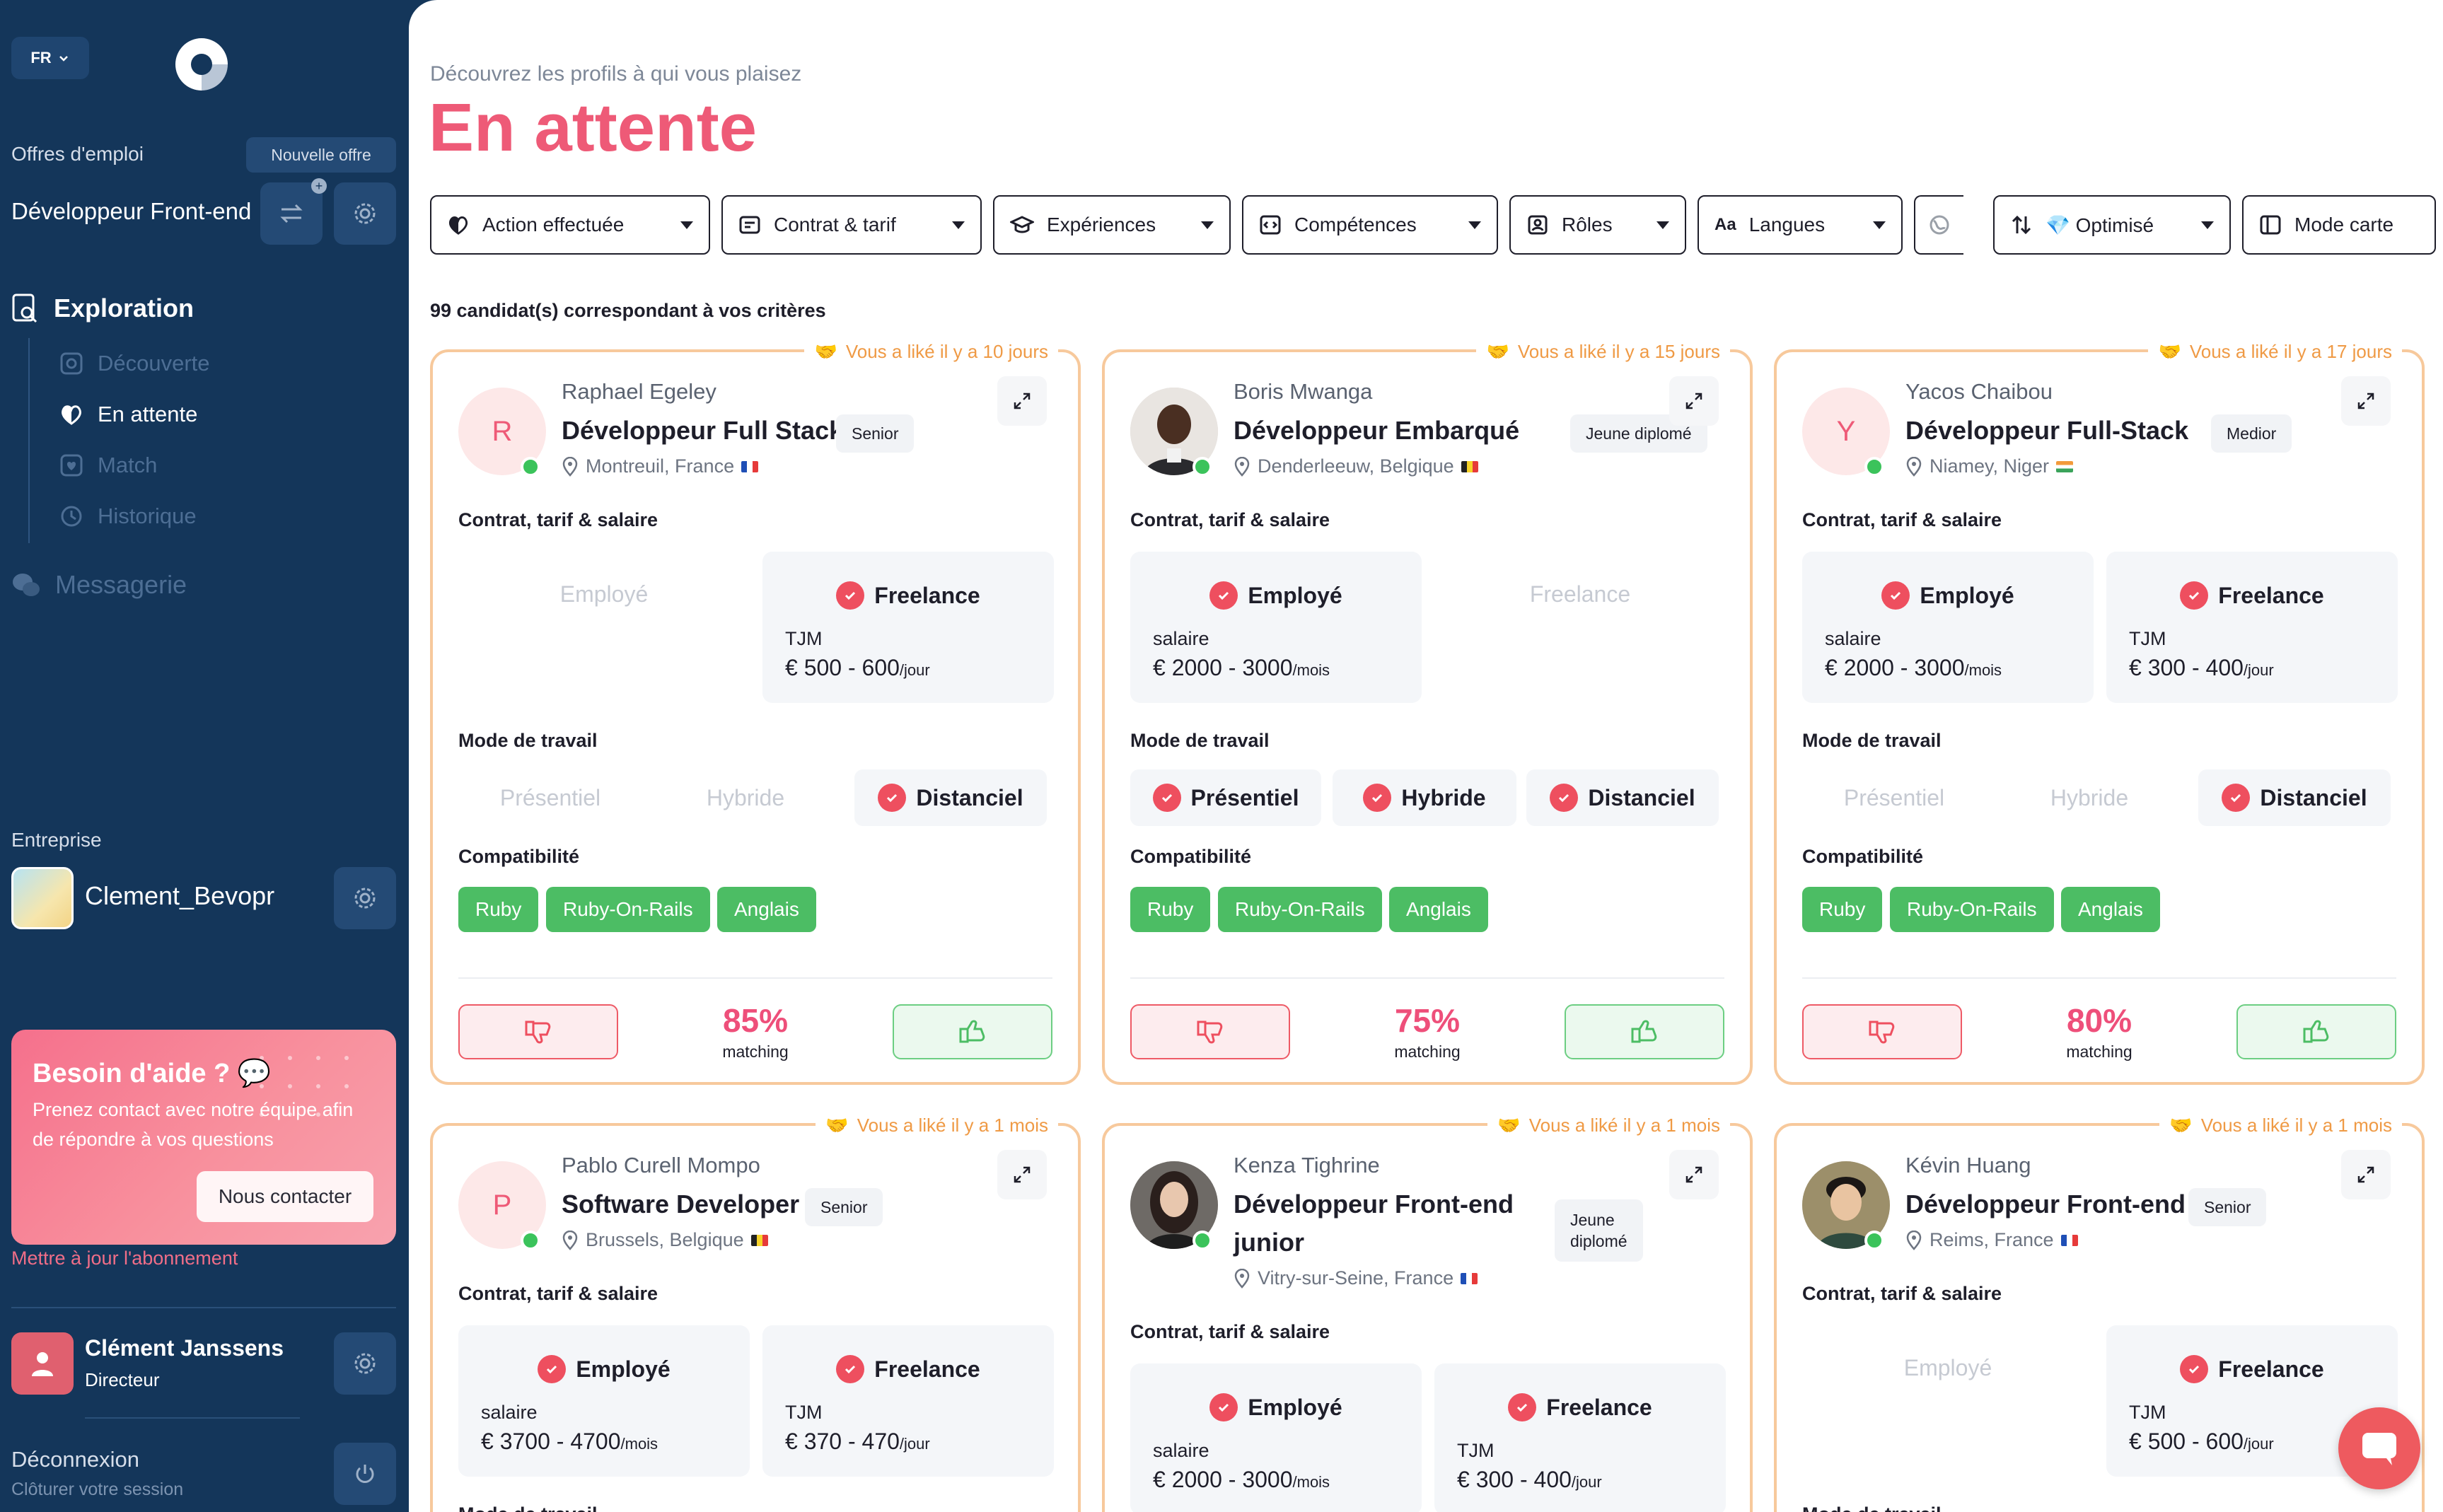 The width and height of the screenshot is (2443, 1512). What do you see at coordinates (2069, 1240) in the screenshot?
I see `flag-france-icon` at bounding box center [2069, 1240].